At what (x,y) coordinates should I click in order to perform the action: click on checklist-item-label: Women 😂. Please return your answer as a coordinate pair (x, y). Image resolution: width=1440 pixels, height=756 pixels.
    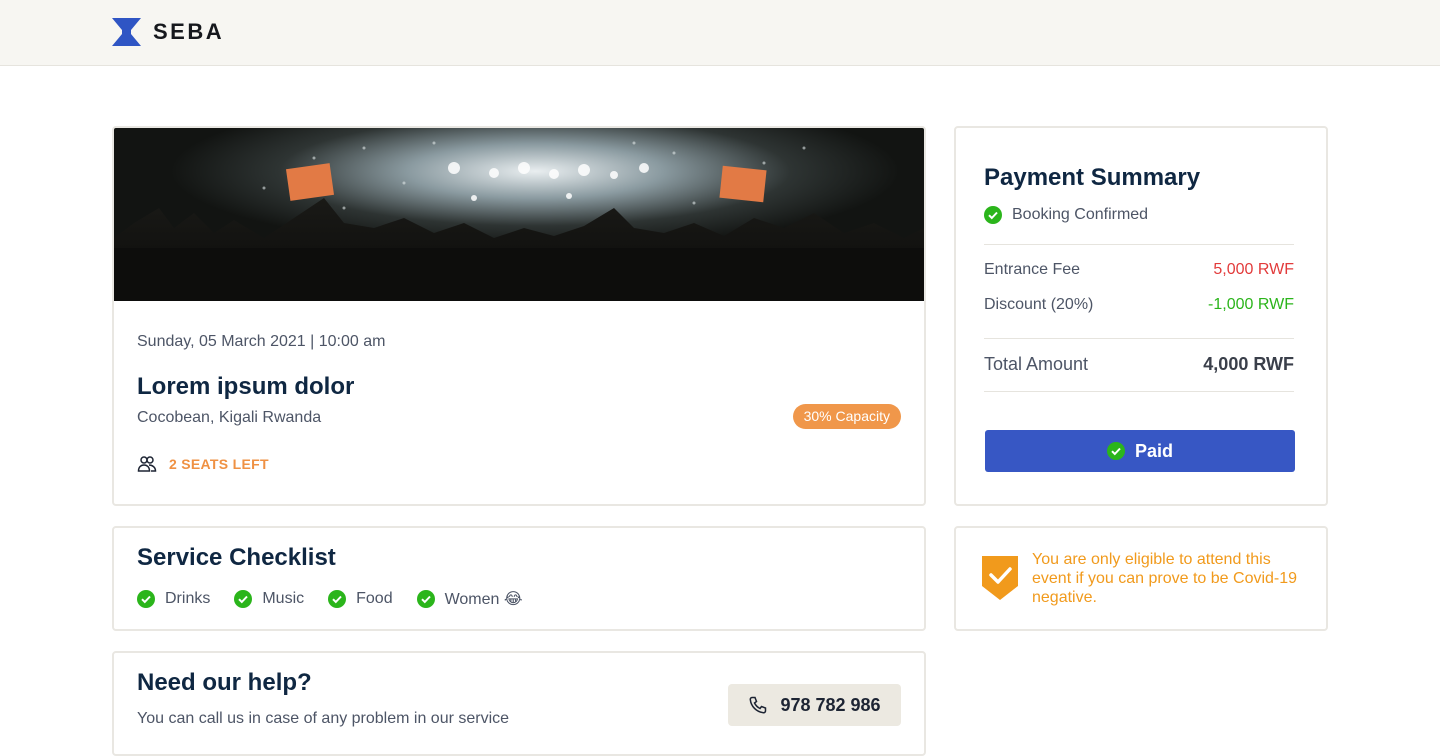
    Looking at the image, I should click on (483, 599).